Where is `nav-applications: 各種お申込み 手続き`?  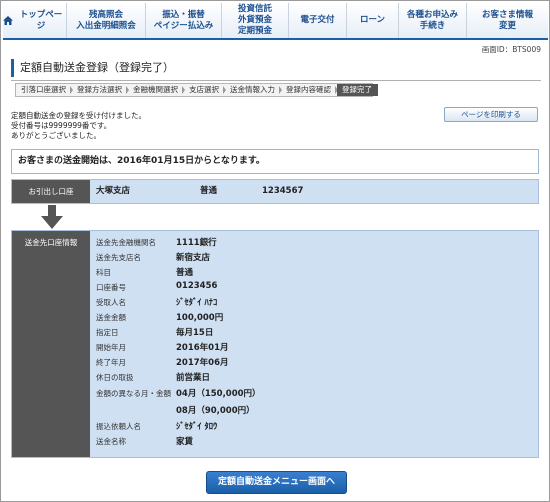
nav-applications: 各種お申込み 手続き is located at coordinates (433, 20).